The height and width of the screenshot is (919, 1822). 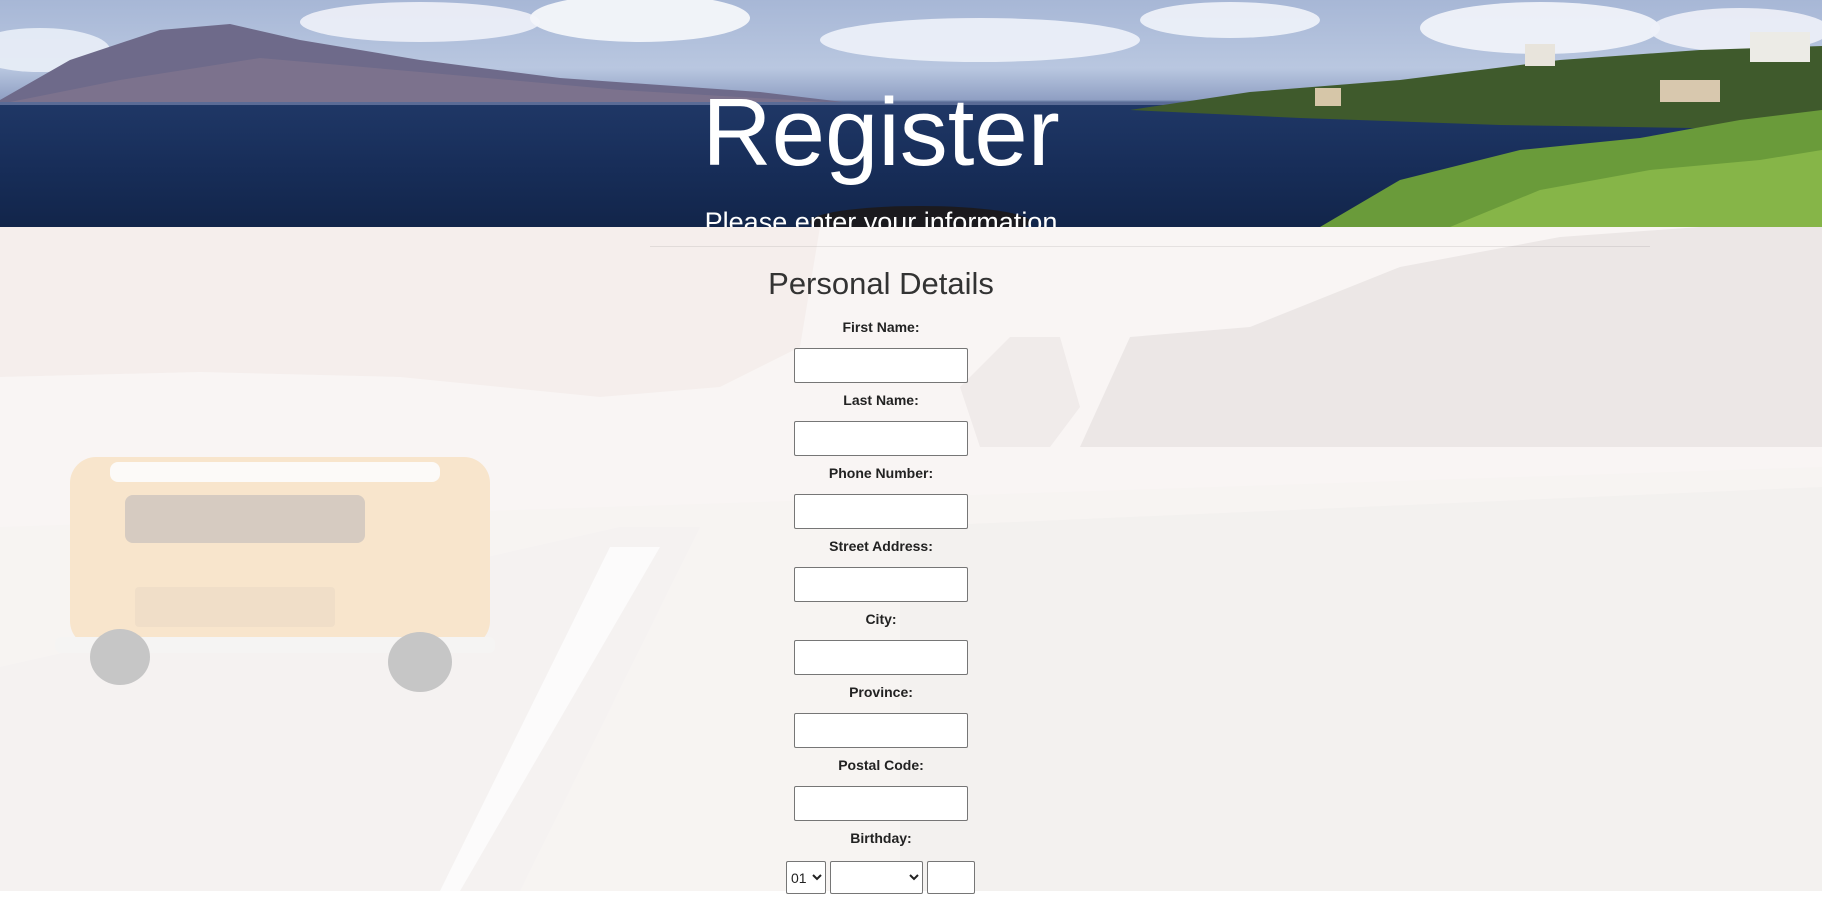 What do you see at coordinates (881, 765) in the screenshot?
I see `postal-code-label: Postal Code:` at bounding box center [881, 765].